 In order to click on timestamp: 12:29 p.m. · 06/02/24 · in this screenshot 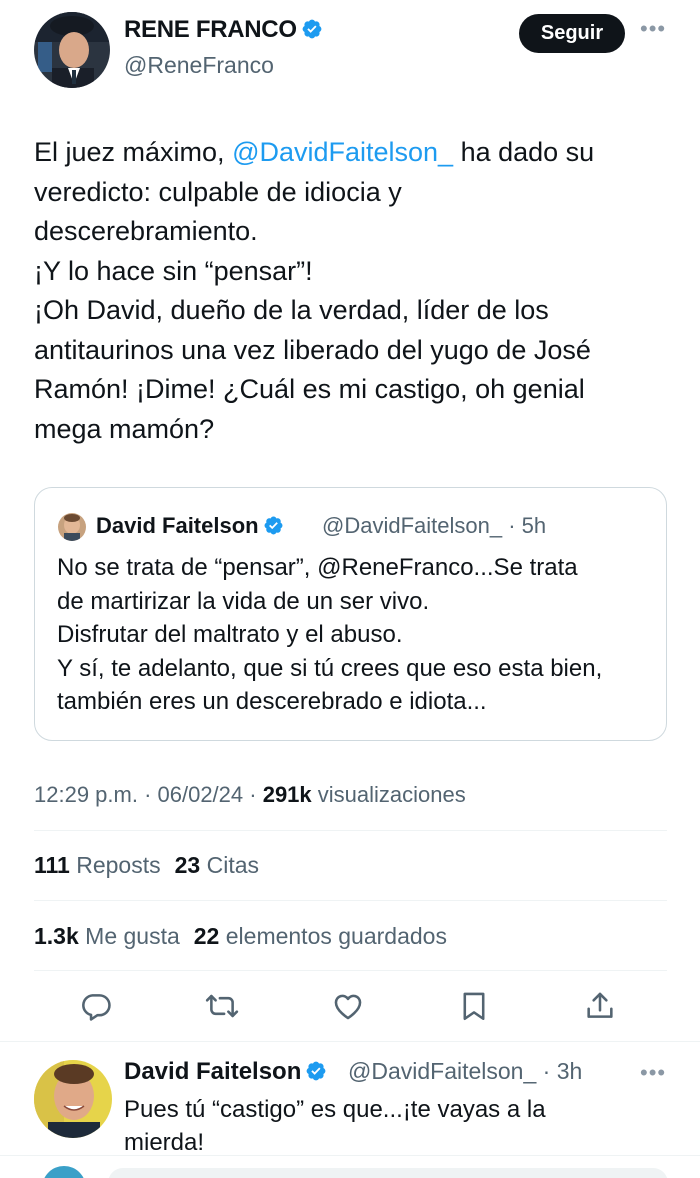, I will do `click(148, 794)`.